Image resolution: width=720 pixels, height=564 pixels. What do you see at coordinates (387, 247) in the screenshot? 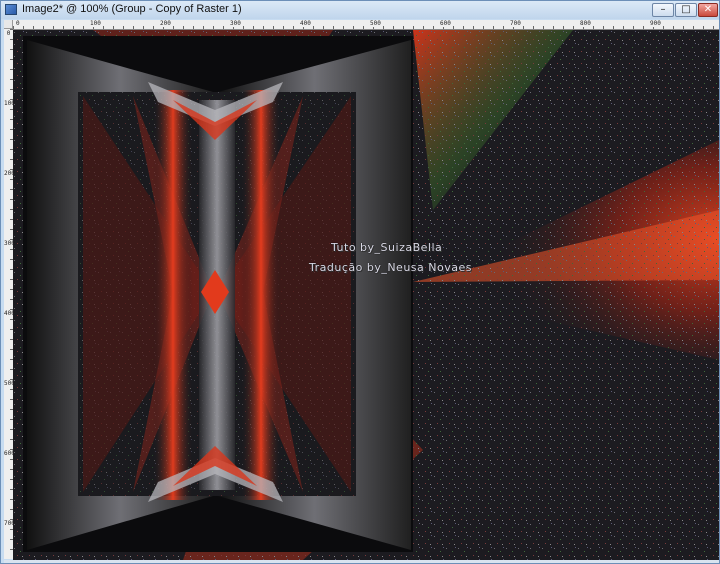
I see `watermark-author: Tuto by_SuizaBella` at bounding box center [387, 247].